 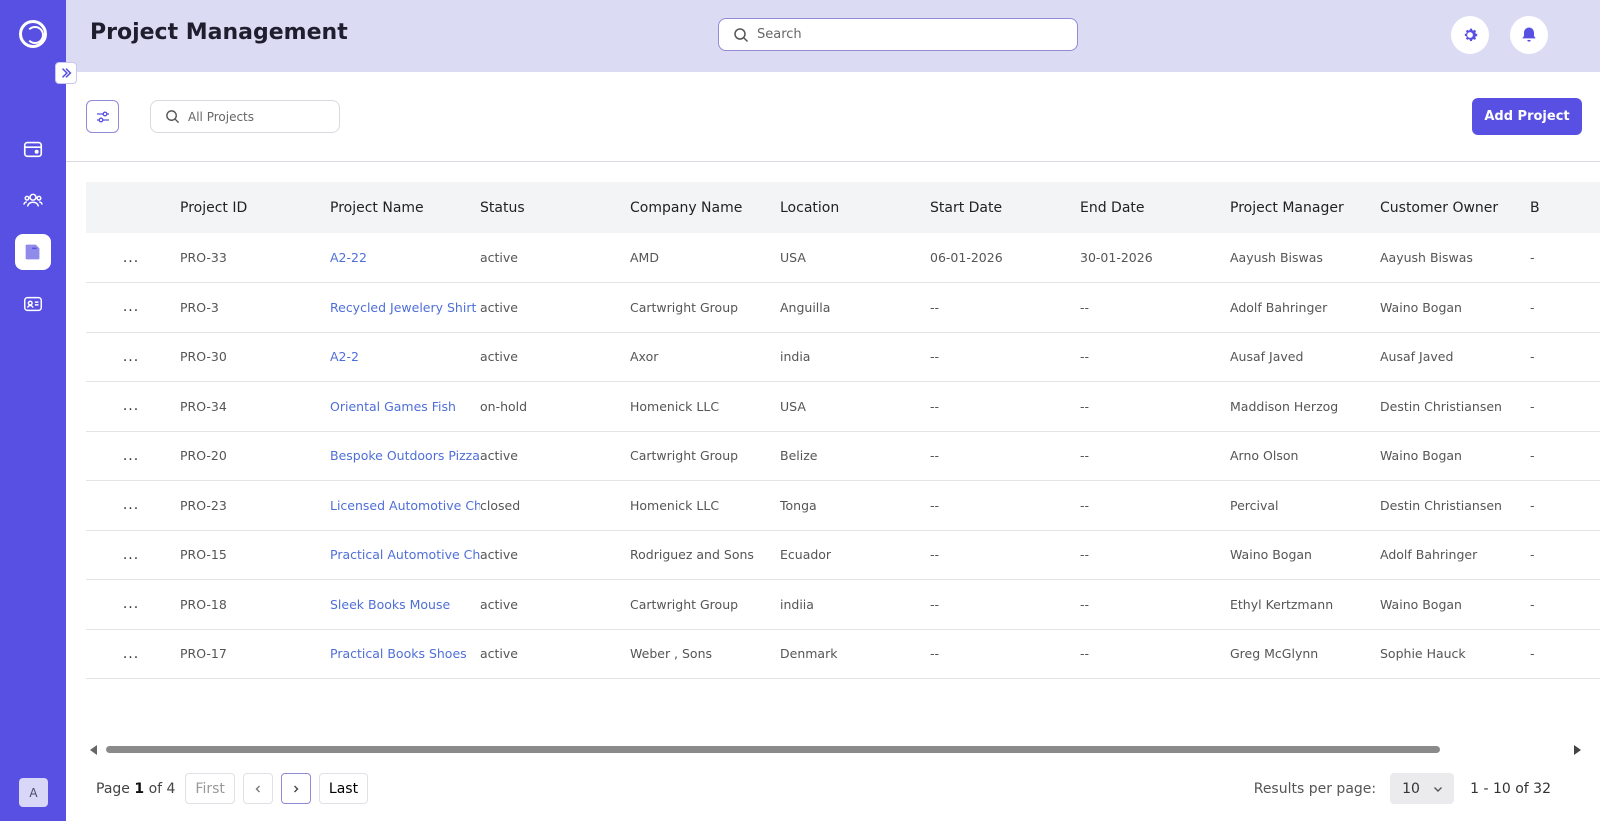 What do you see at coordinates (705, 456) in the screenshot?
I see `table-cell: Cartwright Group` at bounding box center [705, 456].